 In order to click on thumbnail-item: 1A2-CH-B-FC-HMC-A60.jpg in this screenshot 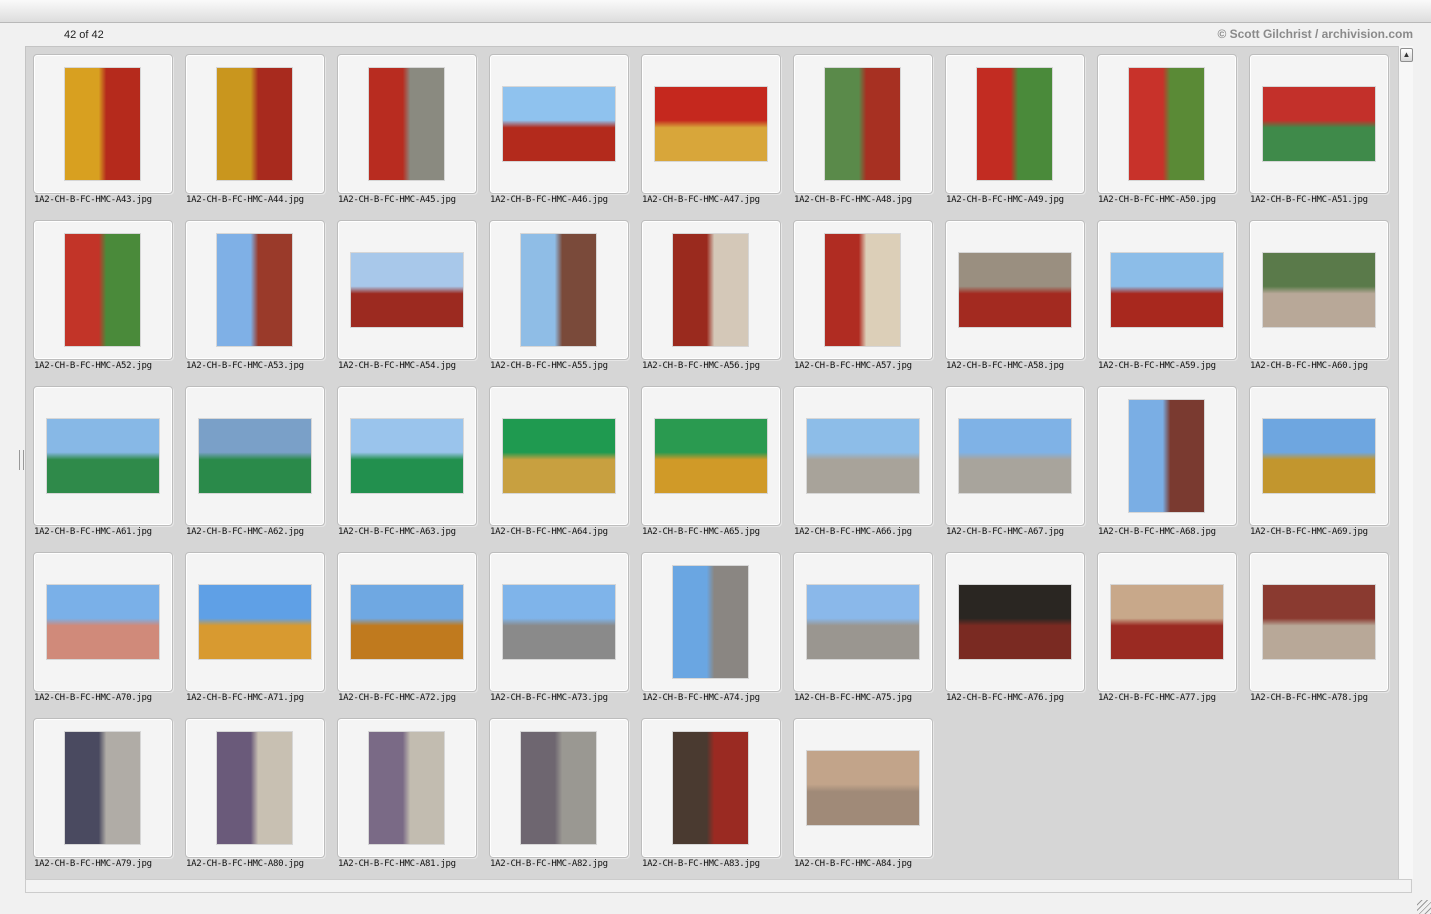, I will do `click(1325, 303)`.